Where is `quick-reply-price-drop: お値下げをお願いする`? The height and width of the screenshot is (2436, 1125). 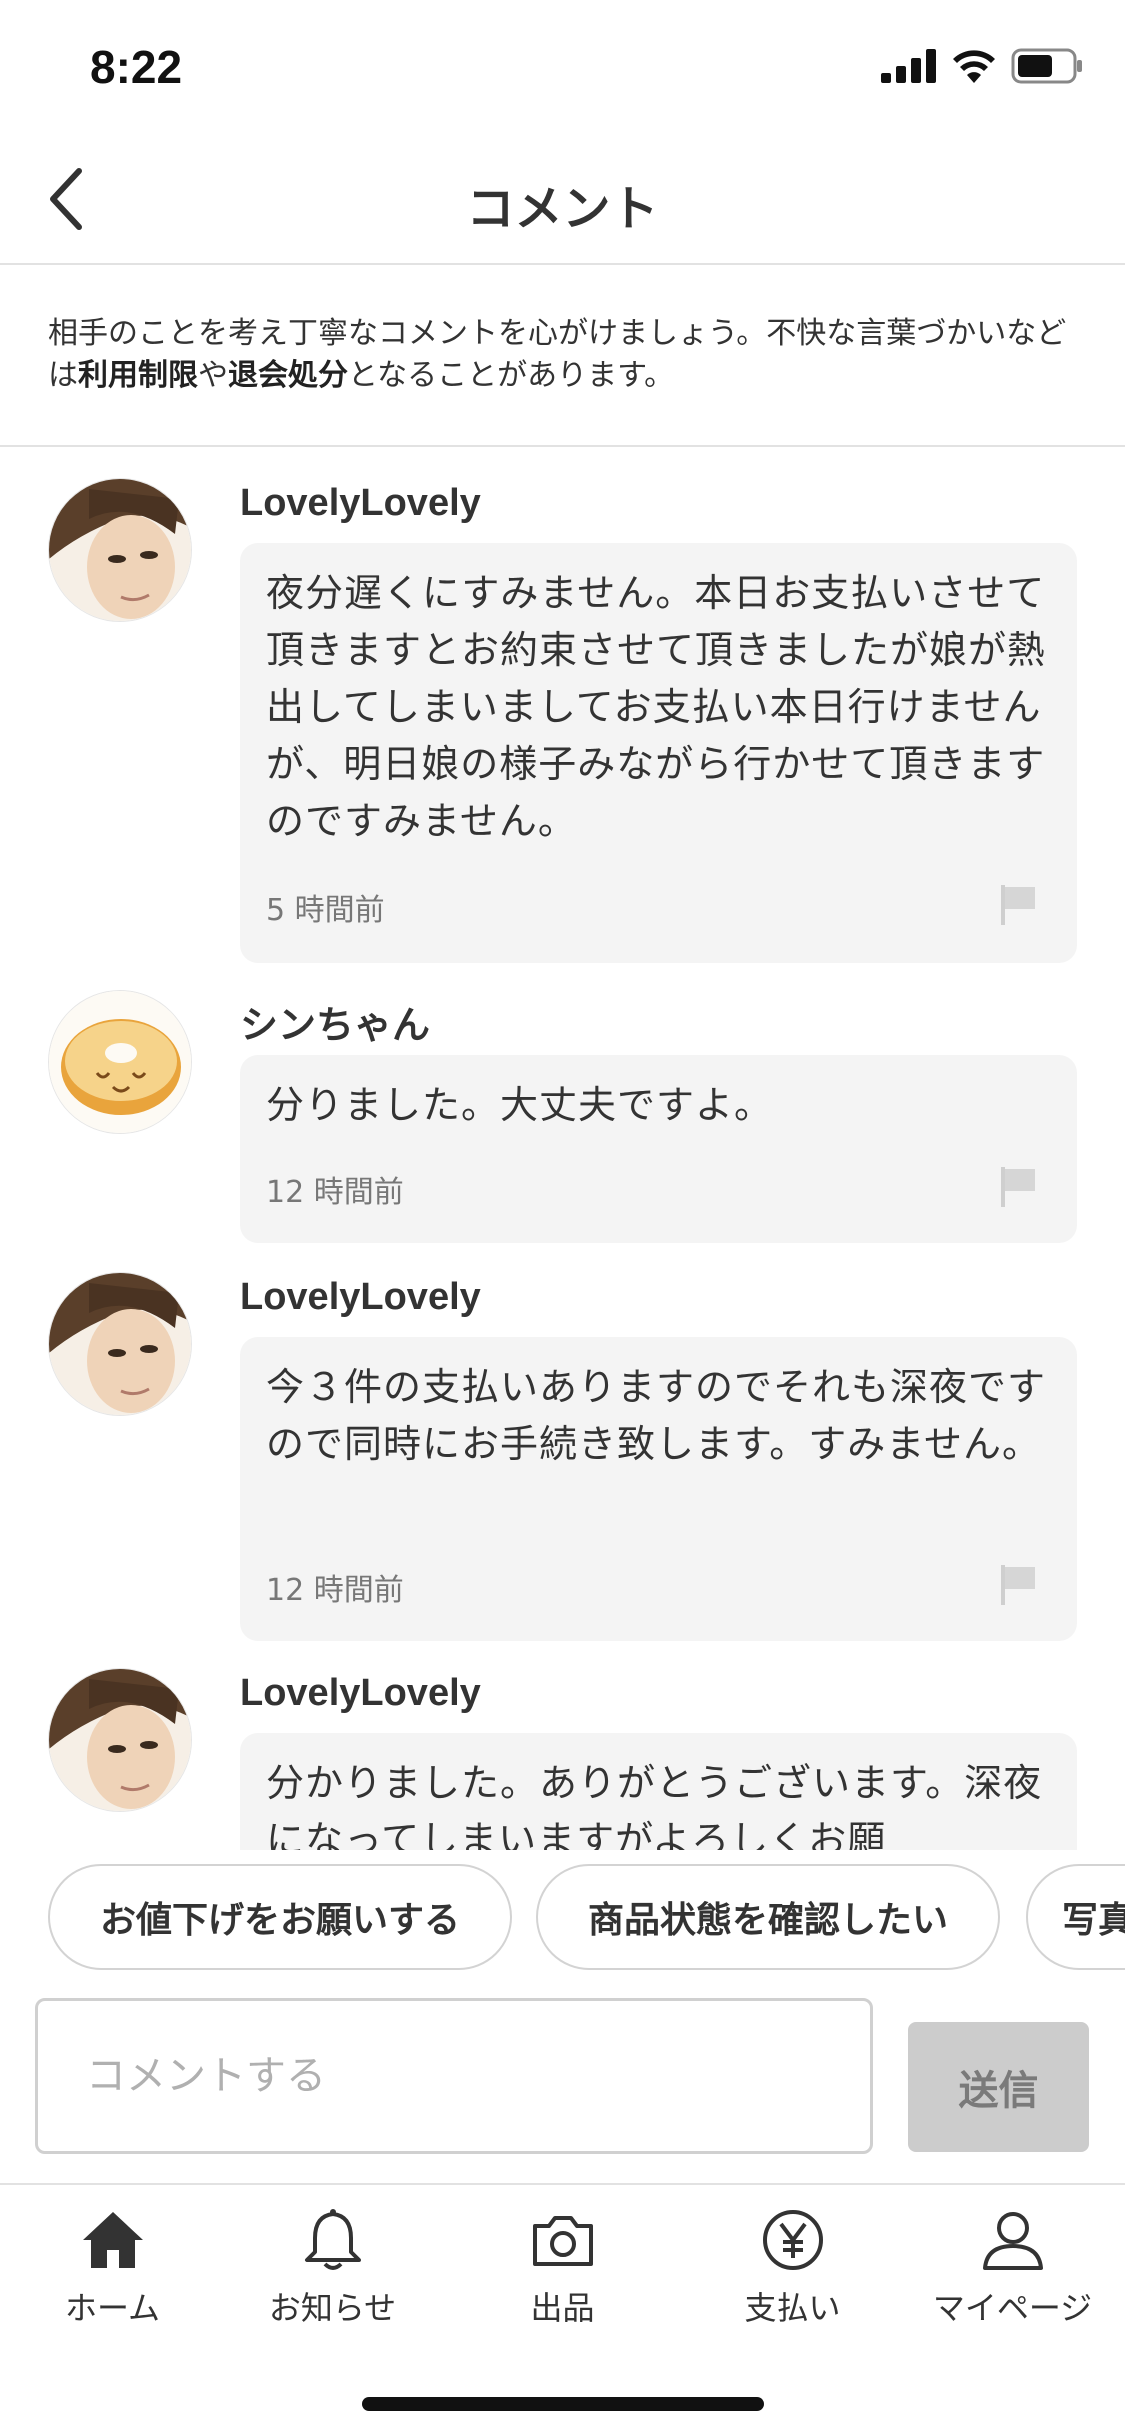 quick-reply-price-drop: お値下げをお願いする is located at coordinates (280, 1917).